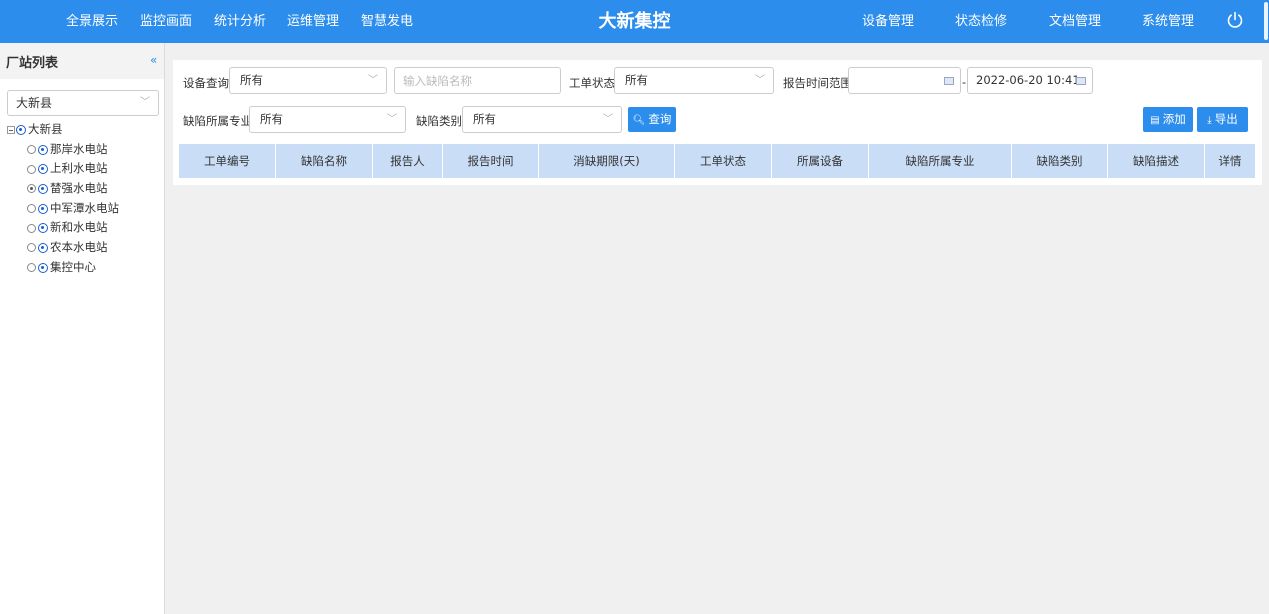  Describe the element at coordinates (387, 21) in the screenshot. I see `nav-smart-generation: 智慧发电` at that location.